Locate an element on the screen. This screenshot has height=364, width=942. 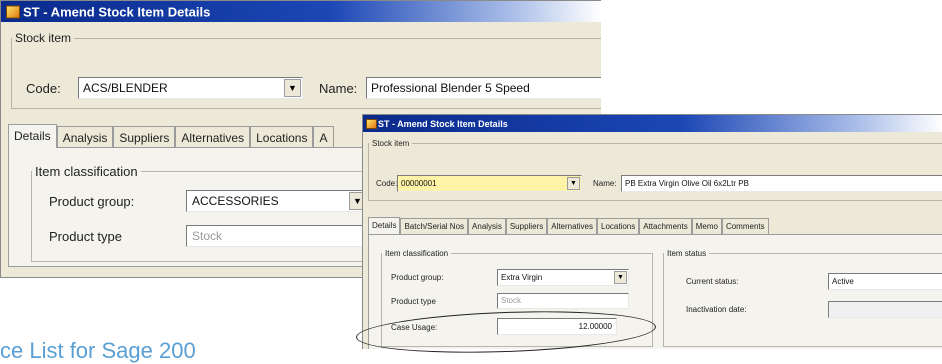
front-stock-item-legend: Stock item is located at coordinates (391, 143).